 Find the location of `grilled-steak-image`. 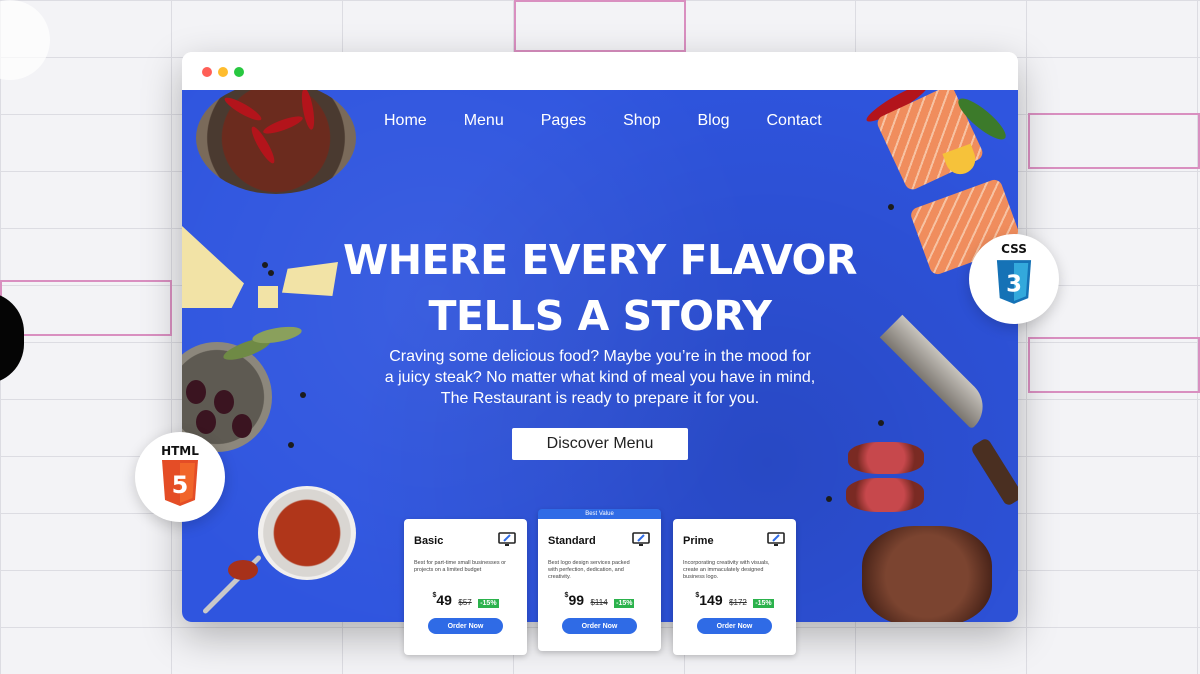

grilled-steak-image is located at coordinates (927, 574).